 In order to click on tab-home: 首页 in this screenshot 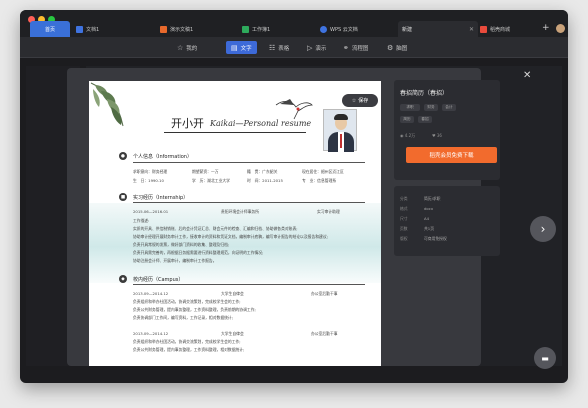, I will do `click(50, 29)`.